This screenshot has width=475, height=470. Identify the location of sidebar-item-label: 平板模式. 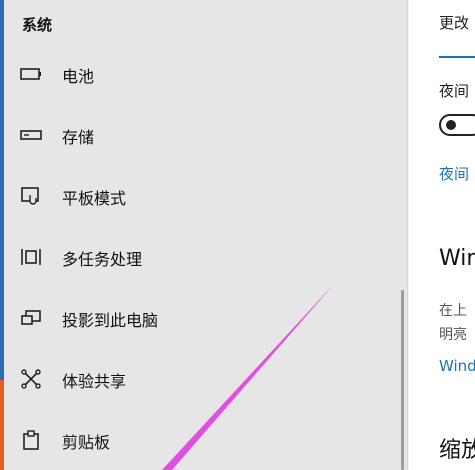
(94, 198).